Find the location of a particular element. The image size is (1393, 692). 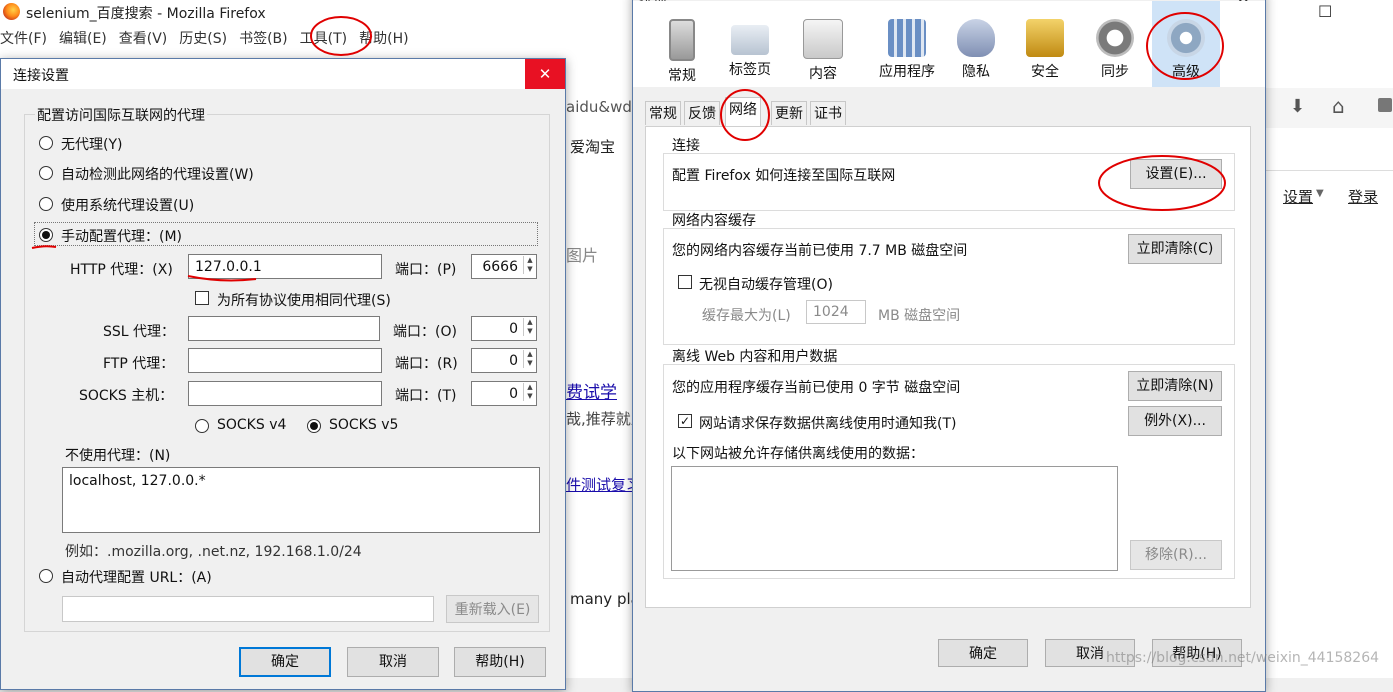

advanced-annotation is located at coordinates (1185, 46).